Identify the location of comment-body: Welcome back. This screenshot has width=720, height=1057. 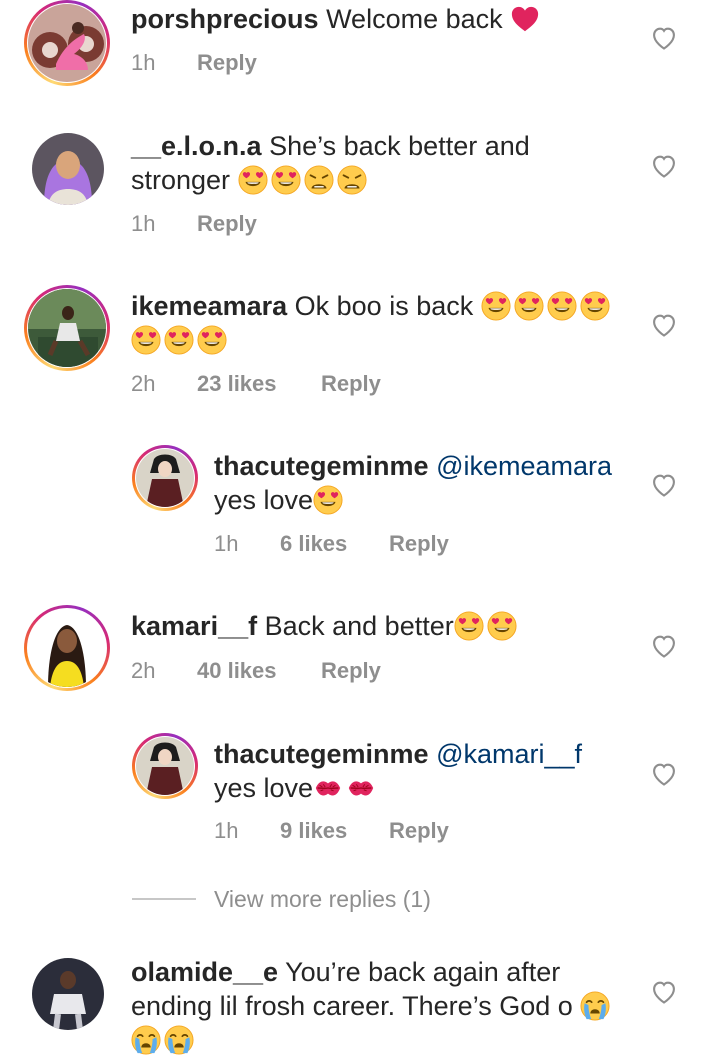
(414, 19).